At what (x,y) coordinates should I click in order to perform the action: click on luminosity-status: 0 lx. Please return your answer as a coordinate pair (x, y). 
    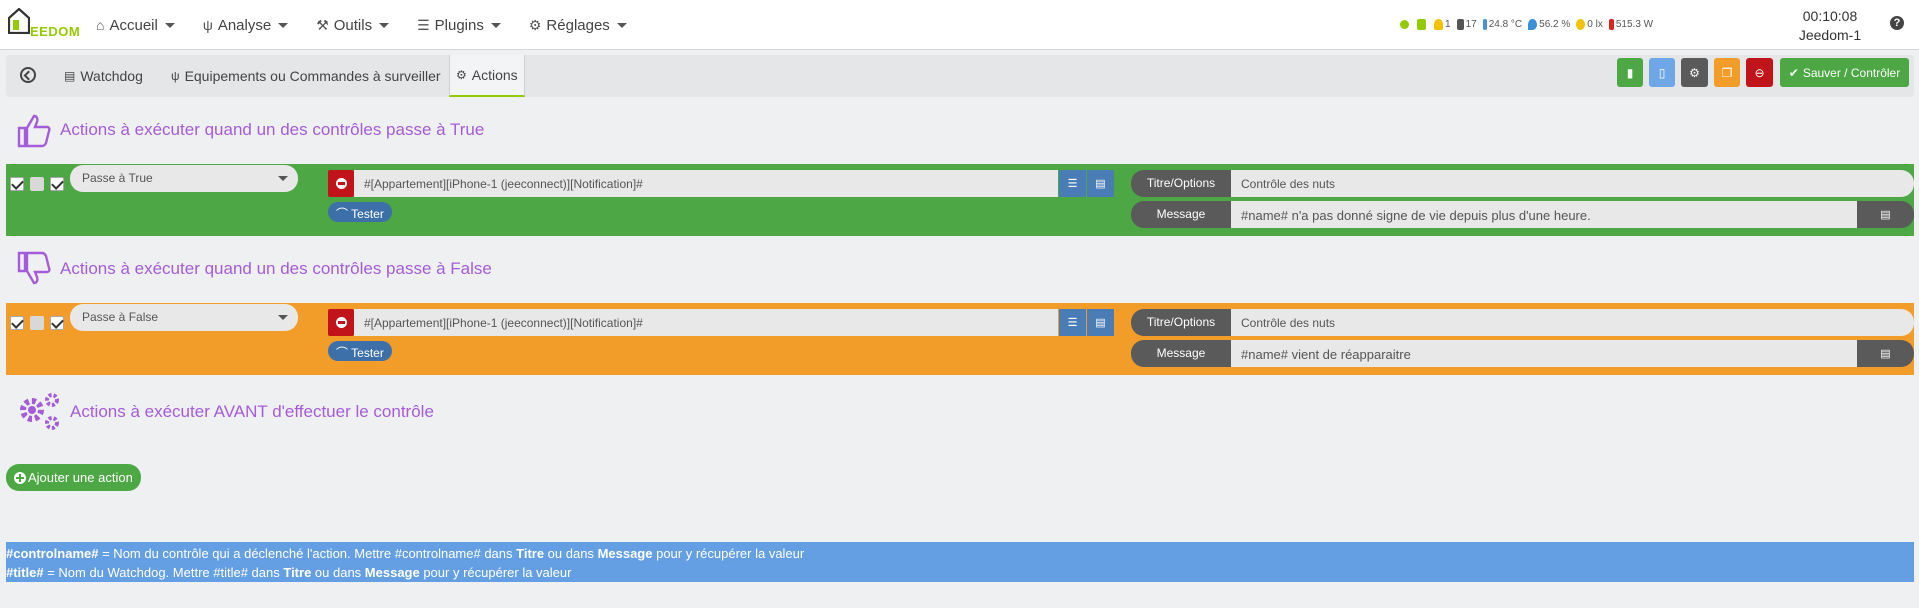
    Looking at the image, I should click on (1589, 24).